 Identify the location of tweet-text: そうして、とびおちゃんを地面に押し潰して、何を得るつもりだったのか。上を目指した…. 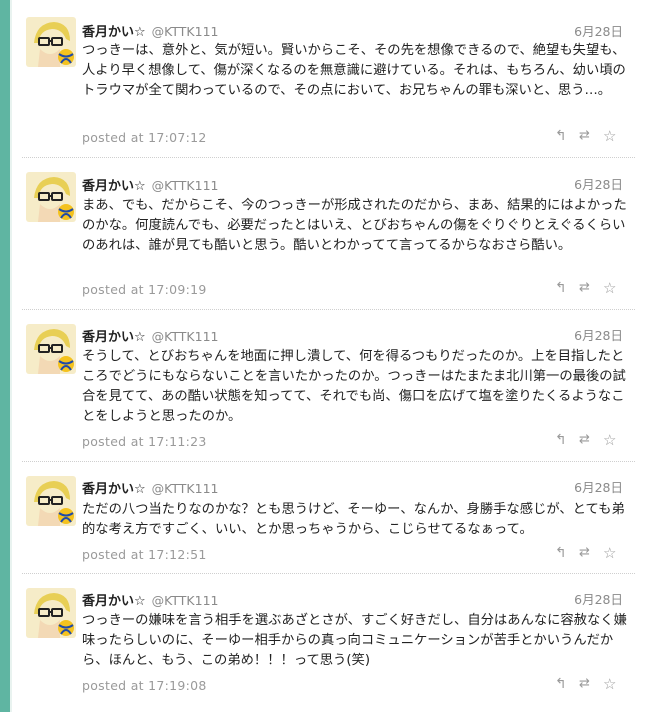
(354, 386).